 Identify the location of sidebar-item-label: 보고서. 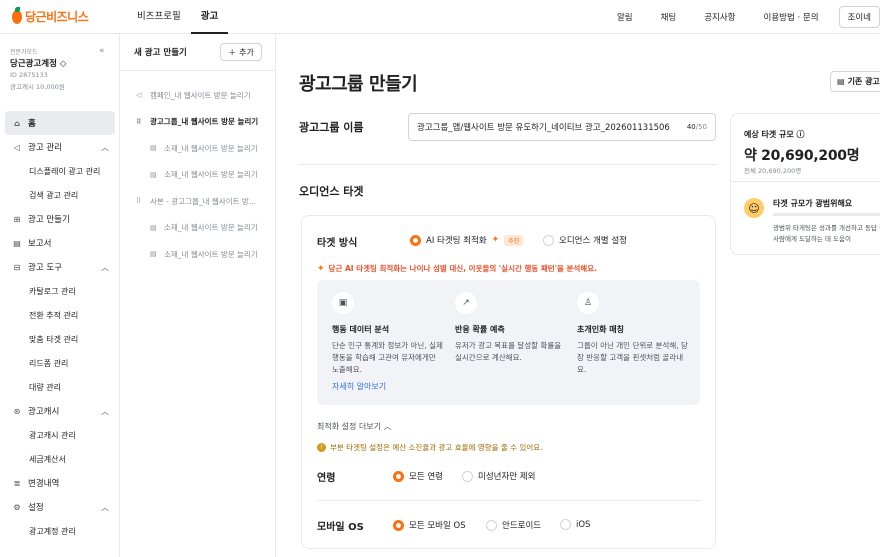
(40, 244).